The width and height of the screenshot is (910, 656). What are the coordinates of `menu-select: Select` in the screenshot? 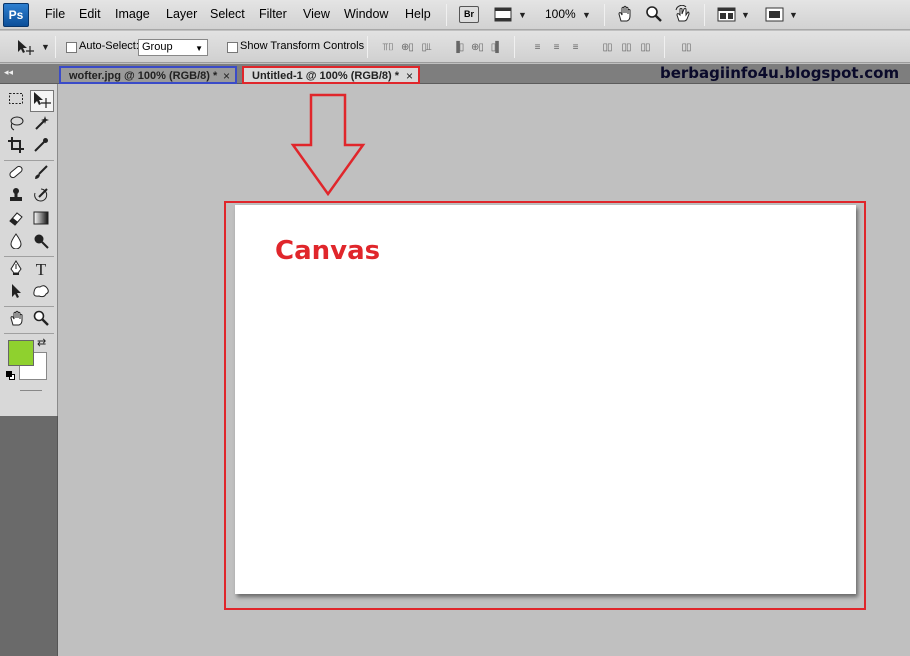 It's located at (227, 14).